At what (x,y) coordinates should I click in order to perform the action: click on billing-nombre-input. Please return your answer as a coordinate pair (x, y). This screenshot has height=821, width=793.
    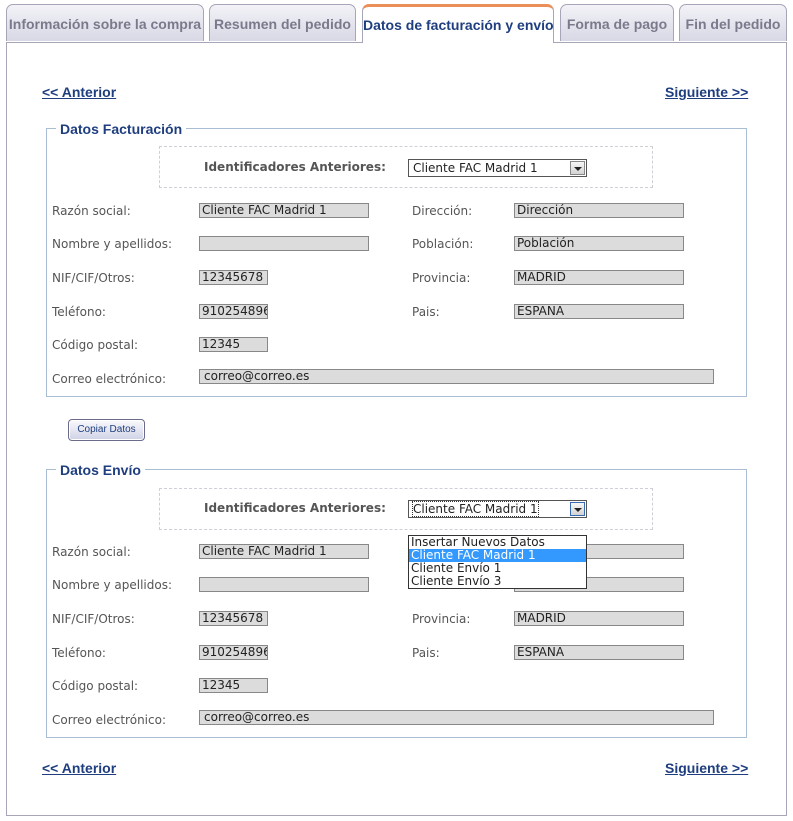
    Looking at the image, I should click on (284, 243).